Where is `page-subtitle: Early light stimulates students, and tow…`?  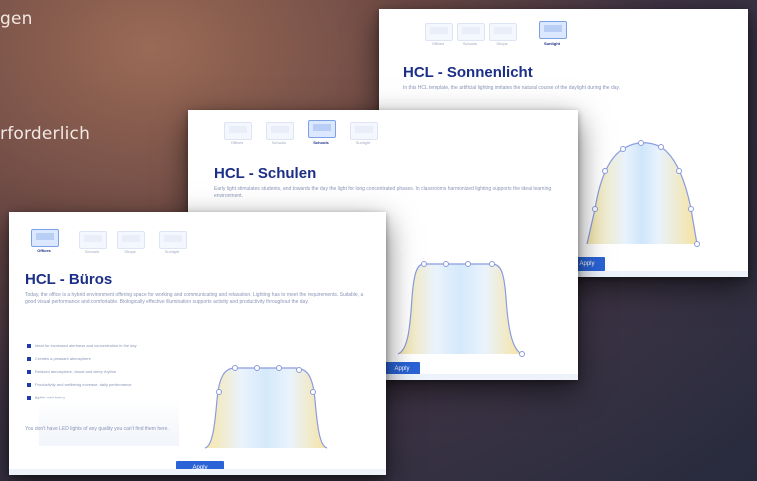
page-subtitle: Early light stimulates students, and tow… is located at coordinates (383, 192).